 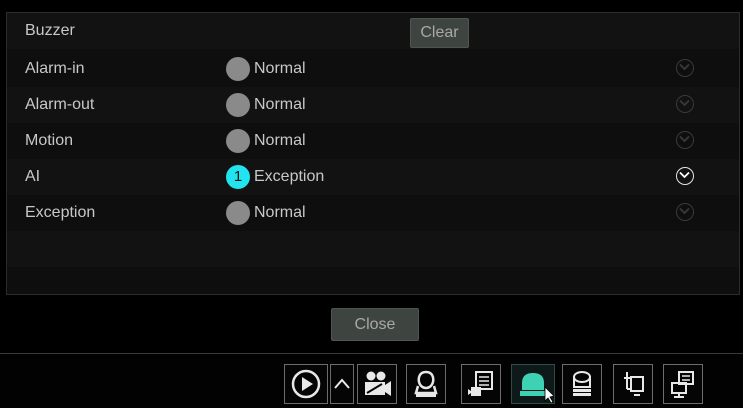 What do you see at coordinates (633, 384) in the screenshot?
I see `network-icon` at bounding box center [633, 384].